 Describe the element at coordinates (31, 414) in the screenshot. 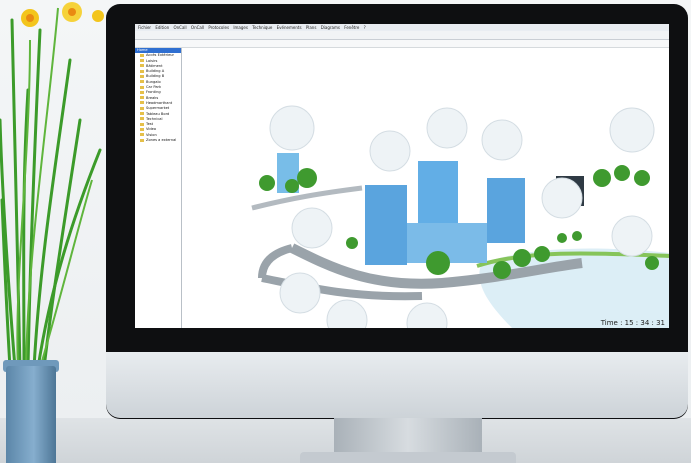

I see `flower-pot` at that location.